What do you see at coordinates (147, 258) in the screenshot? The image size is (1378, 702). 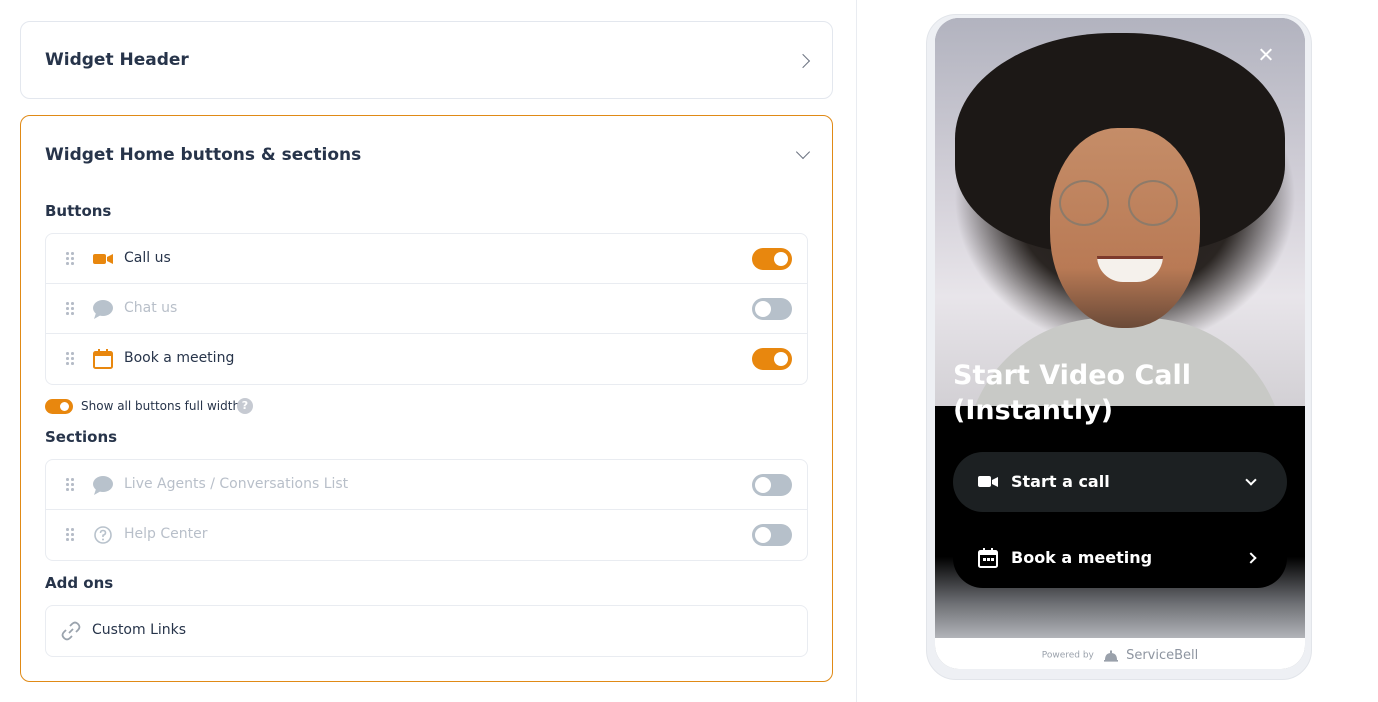 I see `button-label: Call us` at bounding box center [147, 258].